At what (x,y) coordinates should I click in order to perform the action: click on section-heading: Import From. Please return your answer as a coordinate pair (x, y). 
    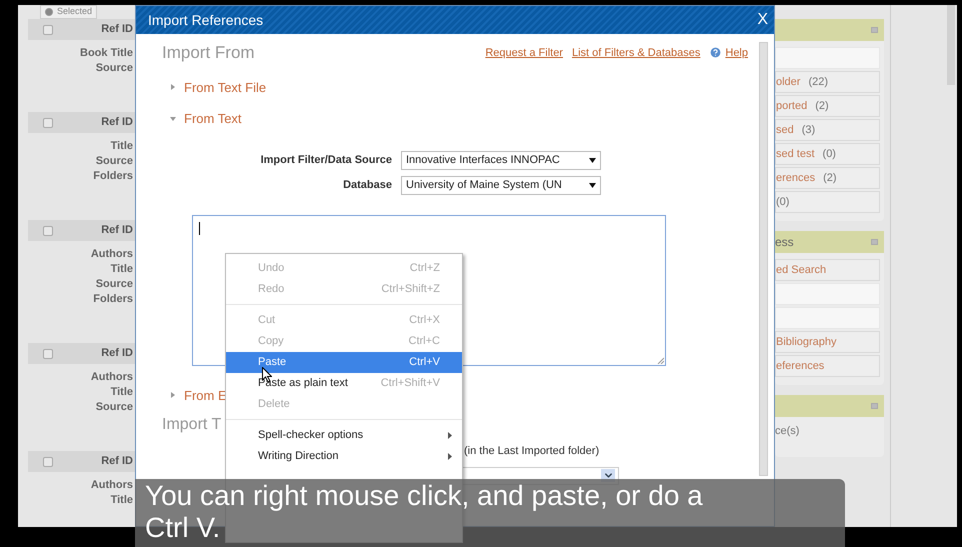
    Looking at the image, I should click on (208, 53).